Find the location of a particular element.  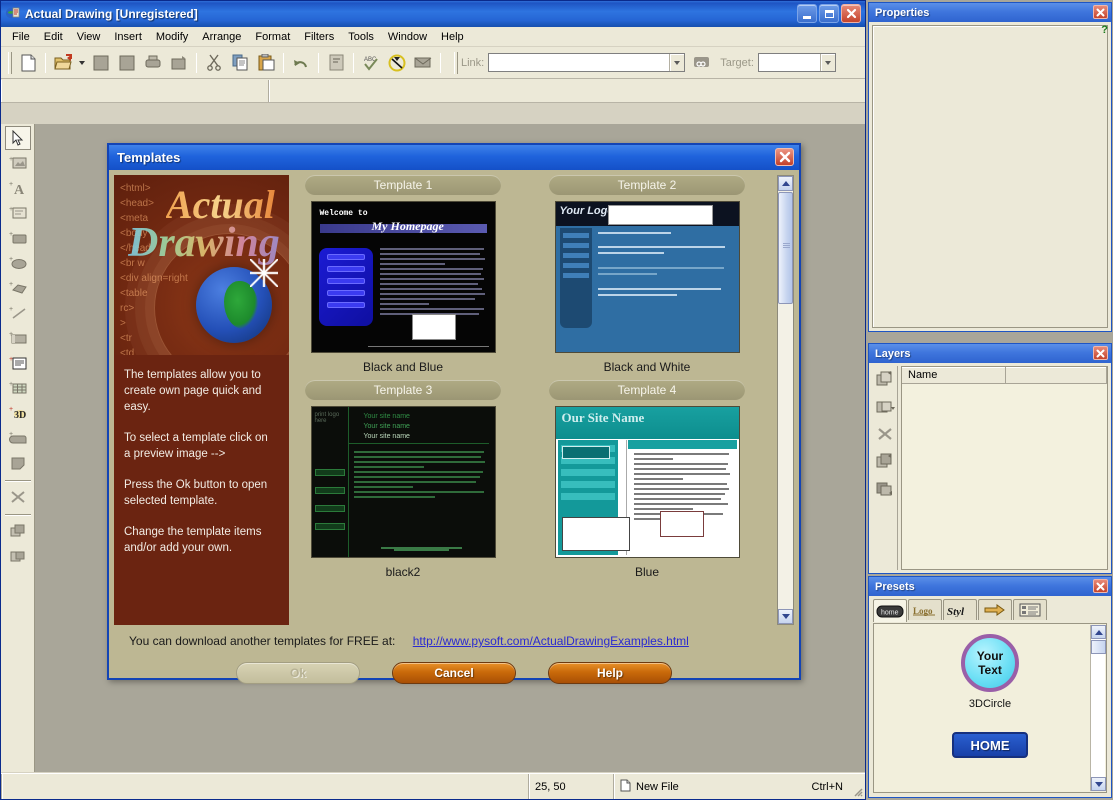

shape-tool is located at coordinates (18, 463).